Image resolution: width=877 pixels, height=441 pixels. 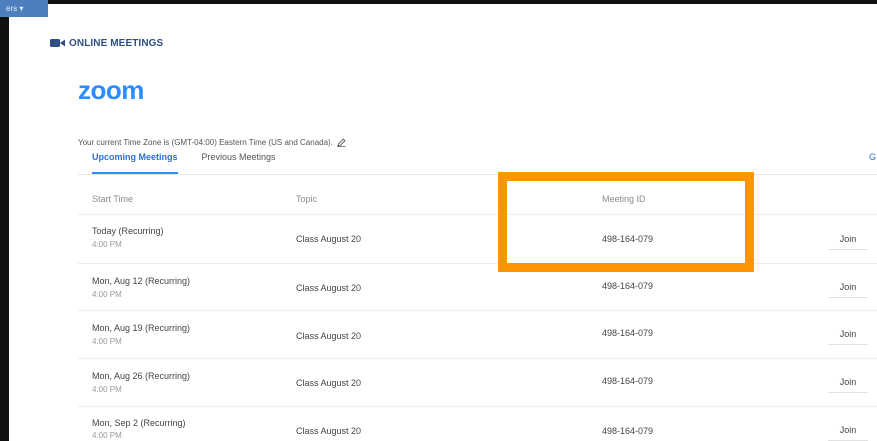 I want to click on tabs-divider, so click(x=477, y=174).